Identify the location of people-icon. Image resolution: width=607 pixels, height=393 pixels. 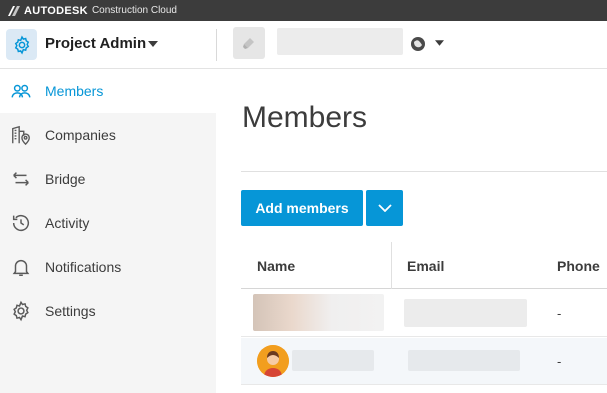
(21, 91).